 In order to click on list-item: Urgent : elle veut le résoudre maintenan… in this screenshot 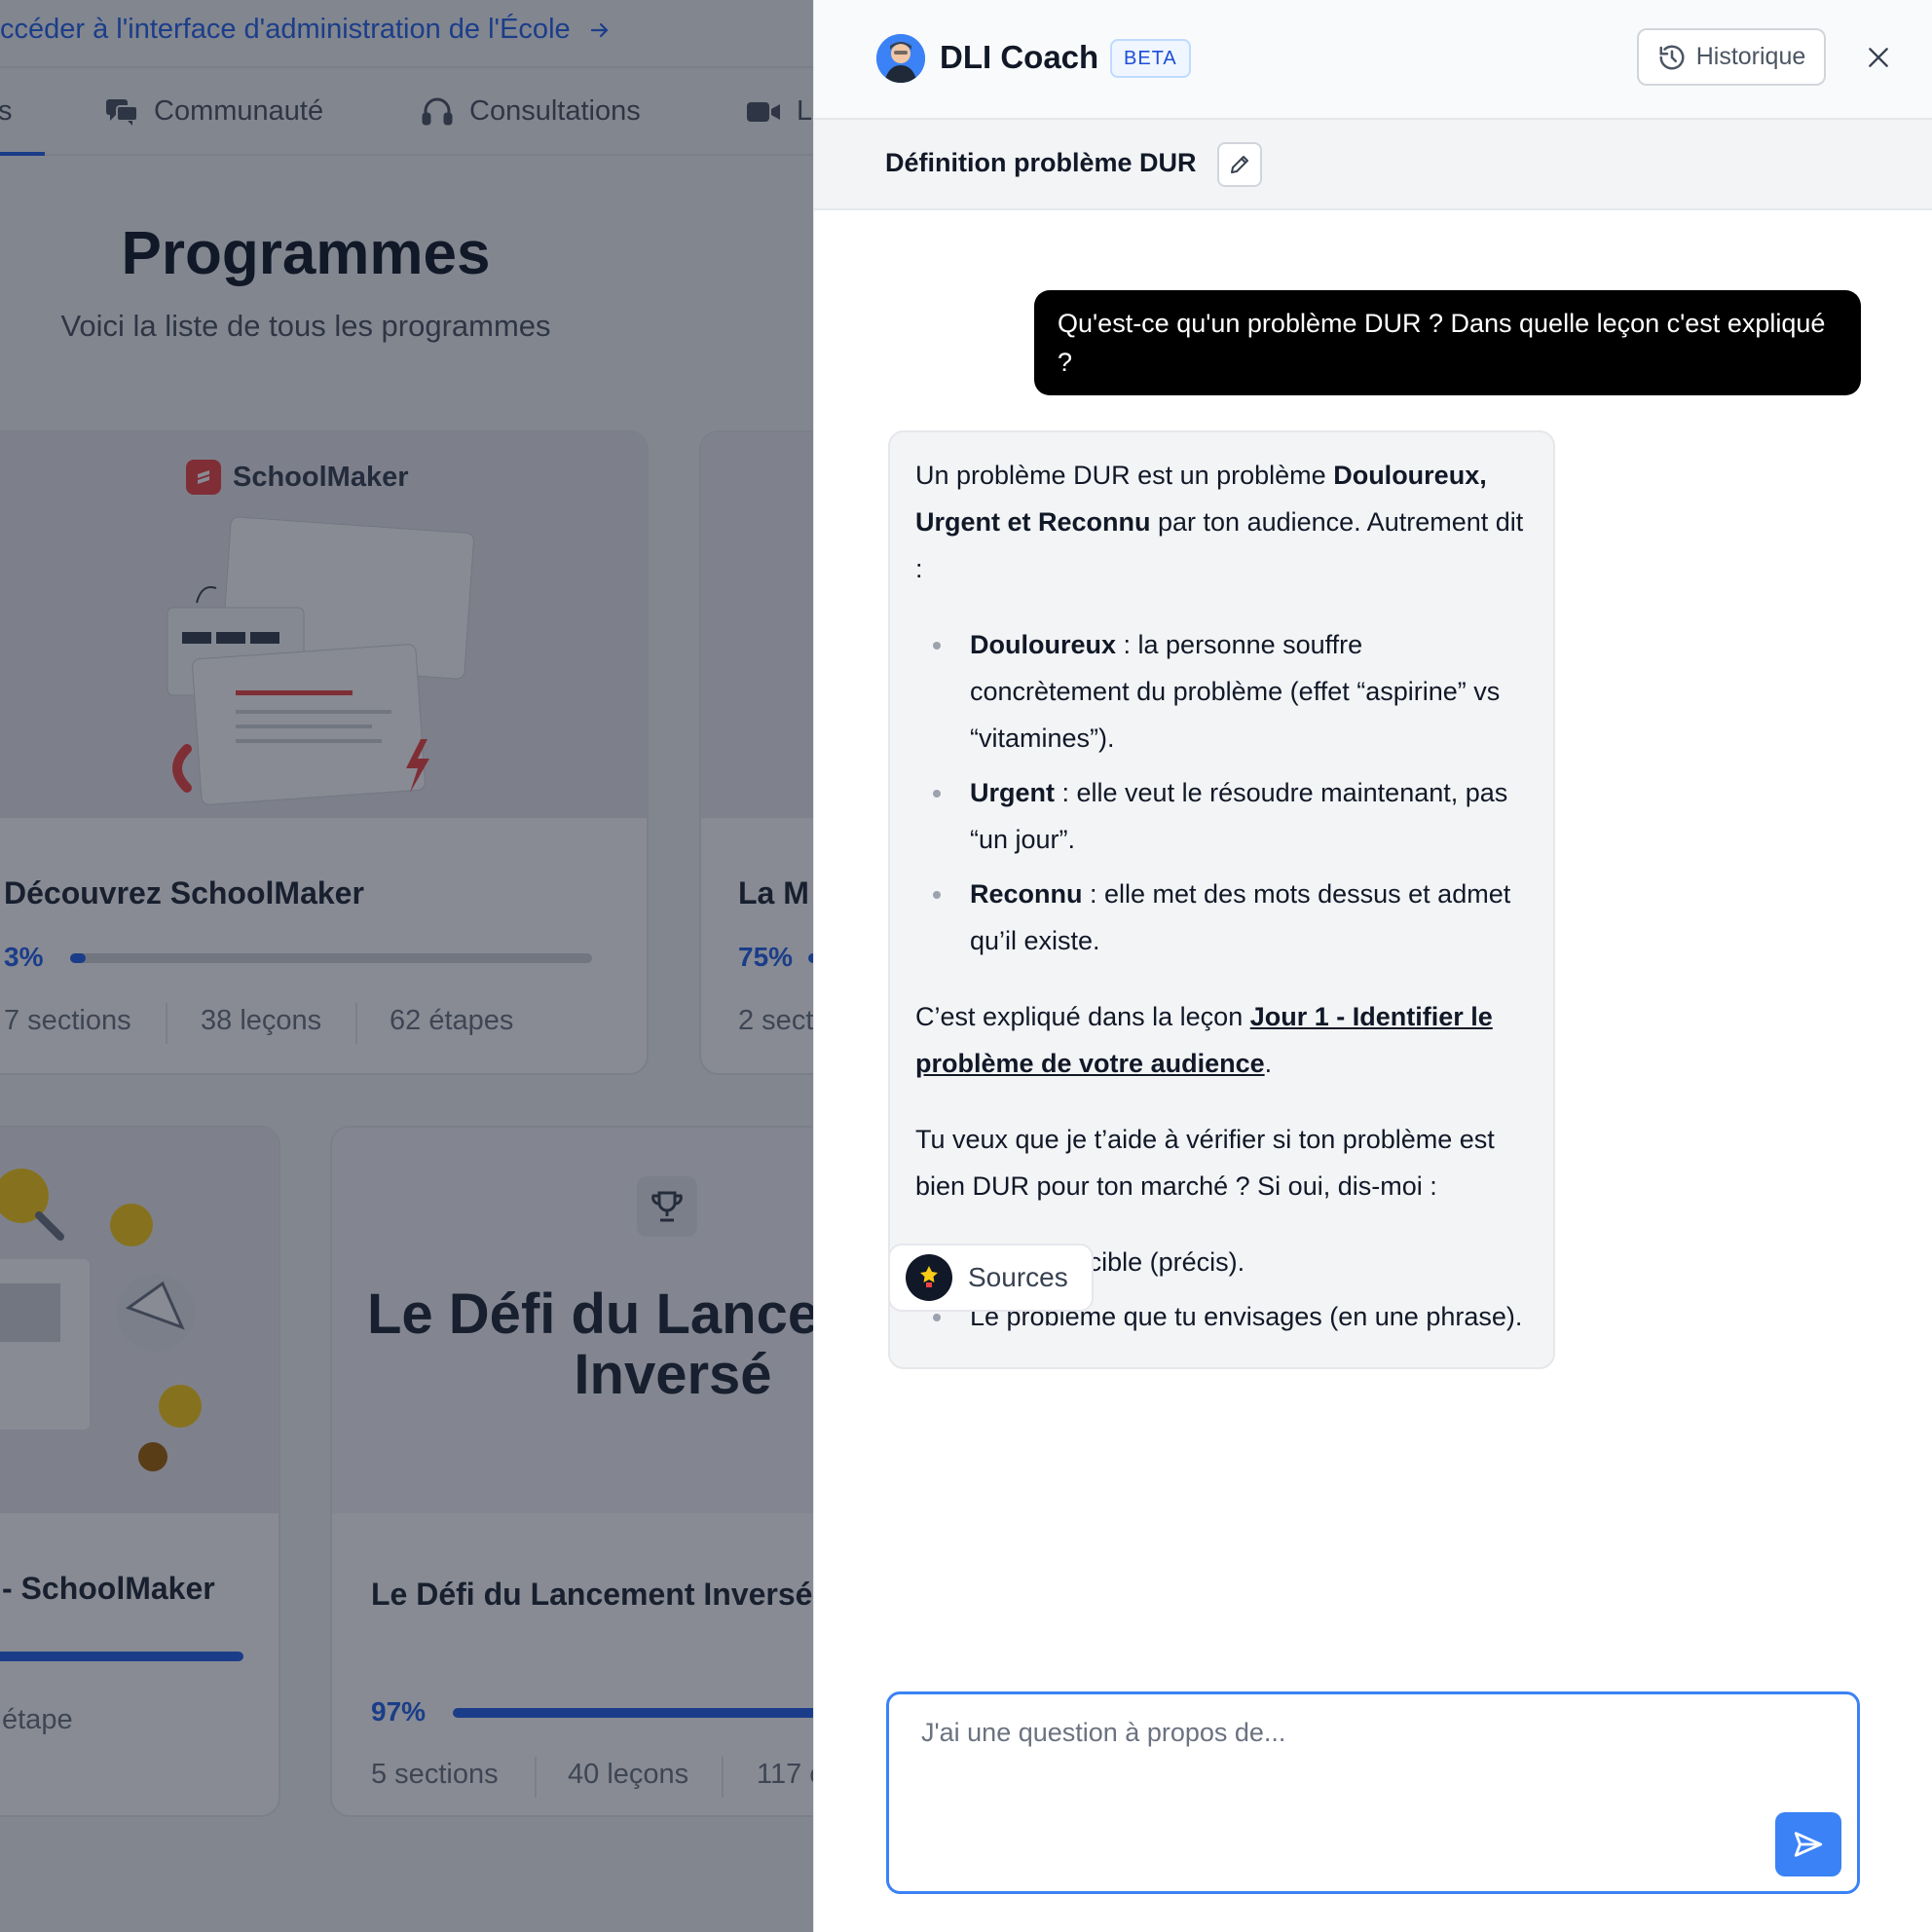, I will do `click(1221, 816)`.